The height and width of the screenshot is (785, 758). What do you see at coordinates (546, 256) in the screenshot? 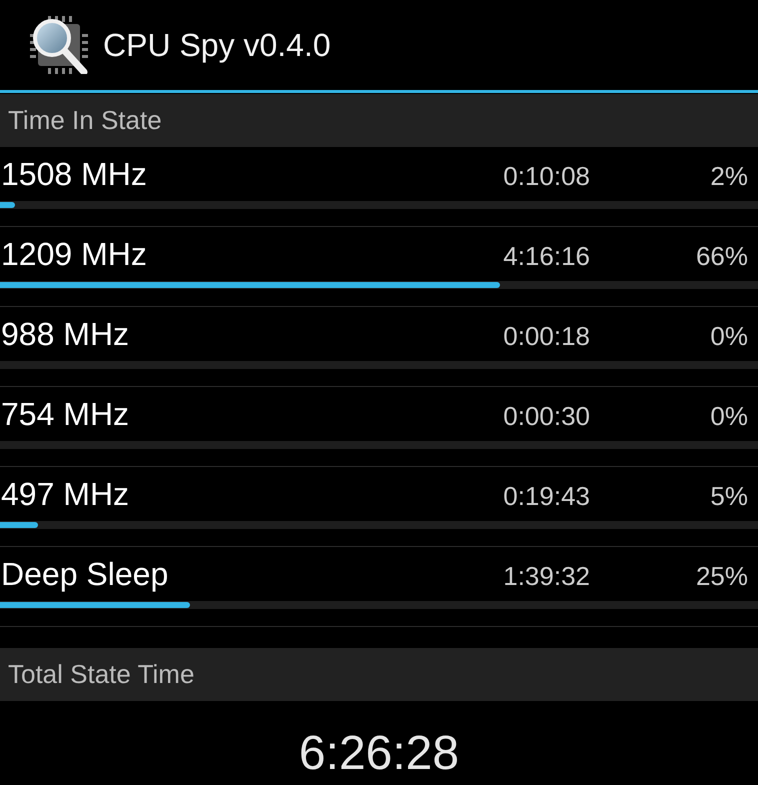
I see `state-time: 4:16:16` at bounding box center [546, 256].